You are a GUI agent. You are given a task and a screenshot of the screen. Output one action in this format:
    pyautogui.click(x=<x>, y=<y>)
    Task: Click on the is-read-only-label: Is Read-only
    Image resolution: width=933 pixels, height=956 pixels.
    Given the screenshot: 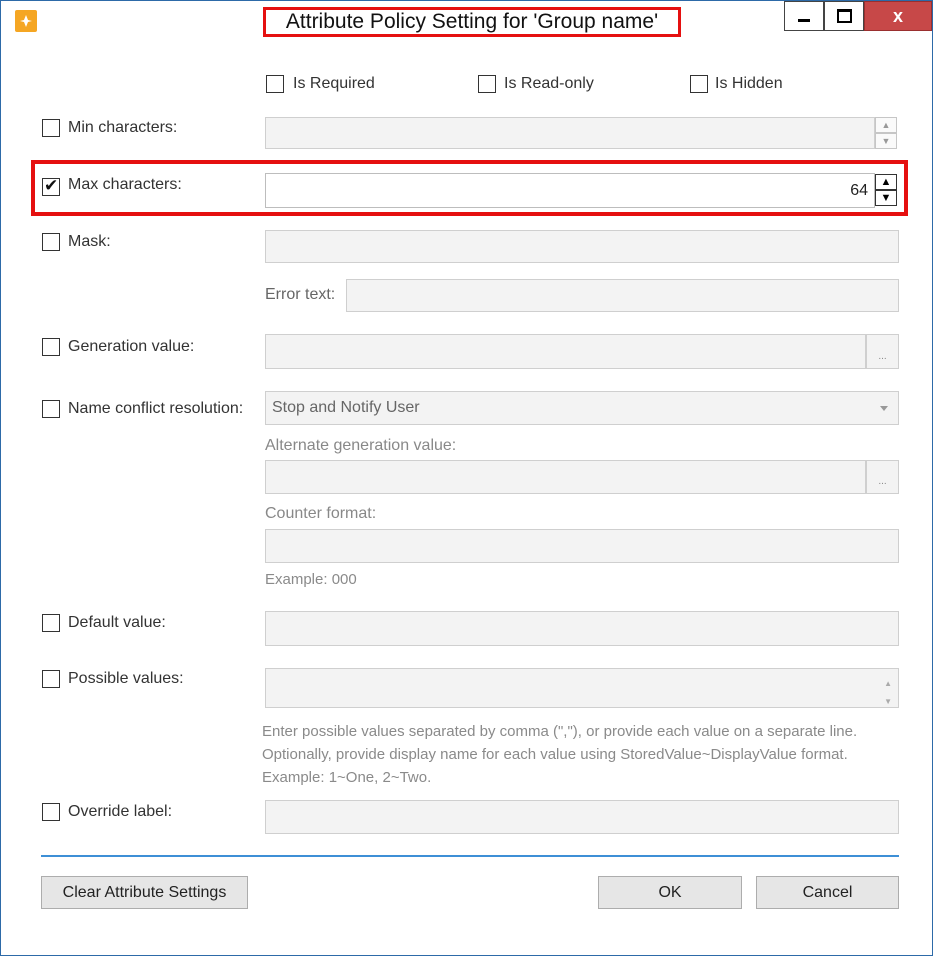 What is the action you would take?
    pyautogui.click(x=549, y=83)
    